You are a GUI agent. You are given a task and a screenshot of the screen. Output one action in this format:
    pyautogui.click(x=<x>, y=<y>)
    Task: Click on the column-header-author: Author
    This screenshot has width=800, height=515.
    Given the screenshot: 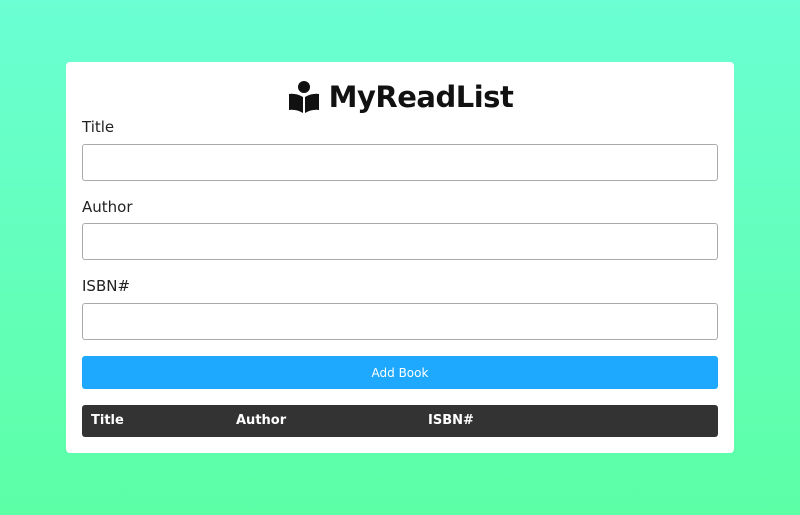 What is the action you would take?
    pyautogui.click(x=261, y=420)
    